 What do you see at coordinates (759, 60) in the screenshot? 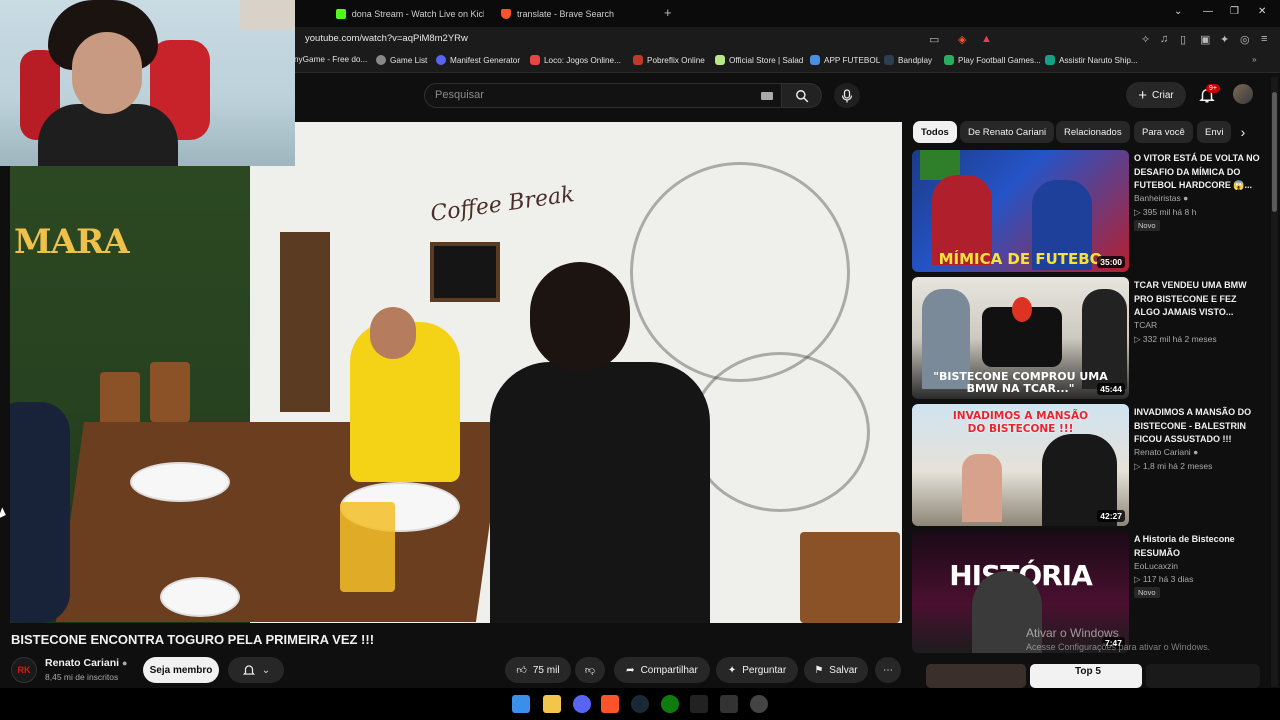
I see `bookmark-item: Official Store | Salad` at bounding box center [759, 60].